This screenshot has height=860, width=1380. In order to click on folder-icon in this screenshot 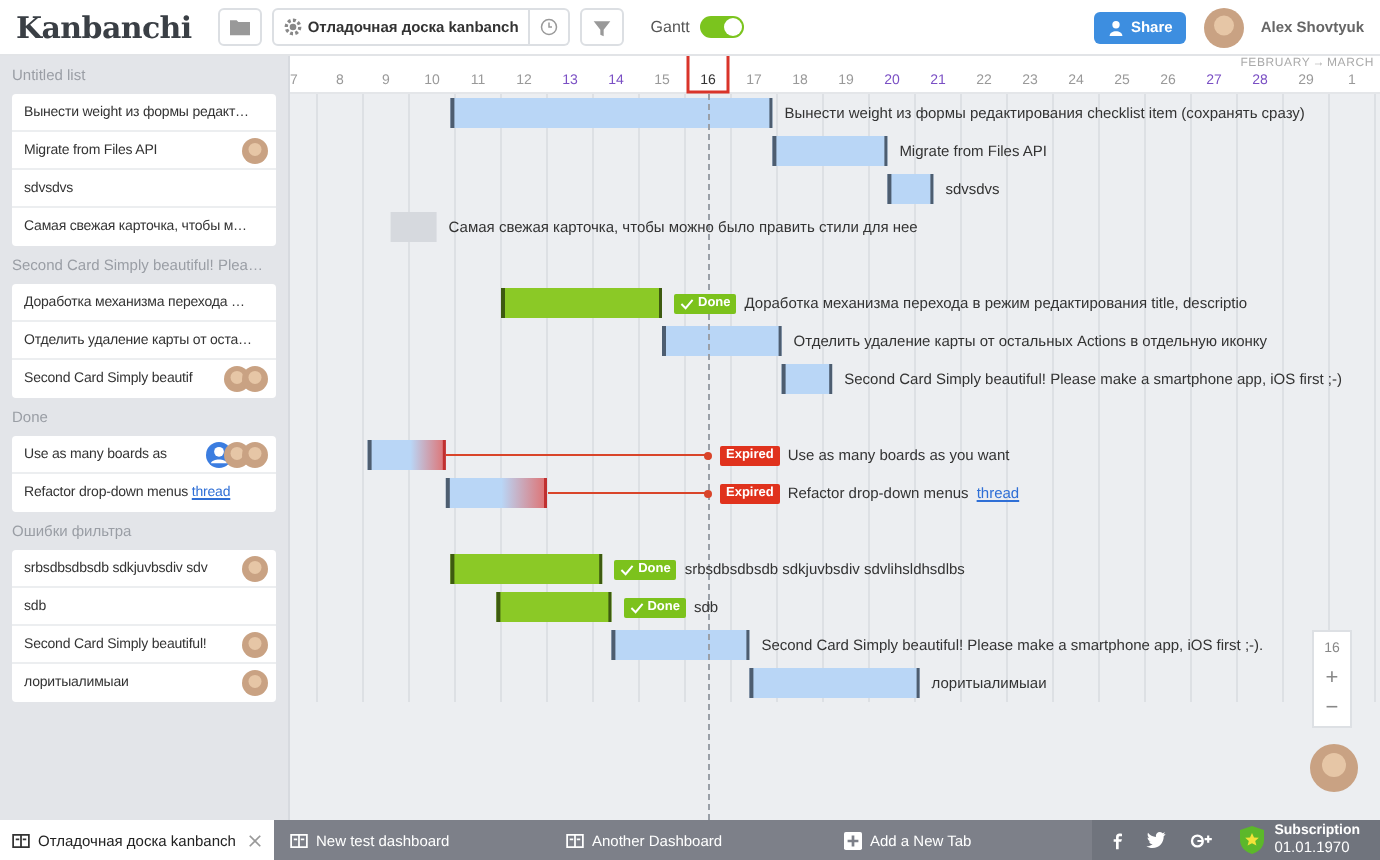, I will do `click(239, 27)`.